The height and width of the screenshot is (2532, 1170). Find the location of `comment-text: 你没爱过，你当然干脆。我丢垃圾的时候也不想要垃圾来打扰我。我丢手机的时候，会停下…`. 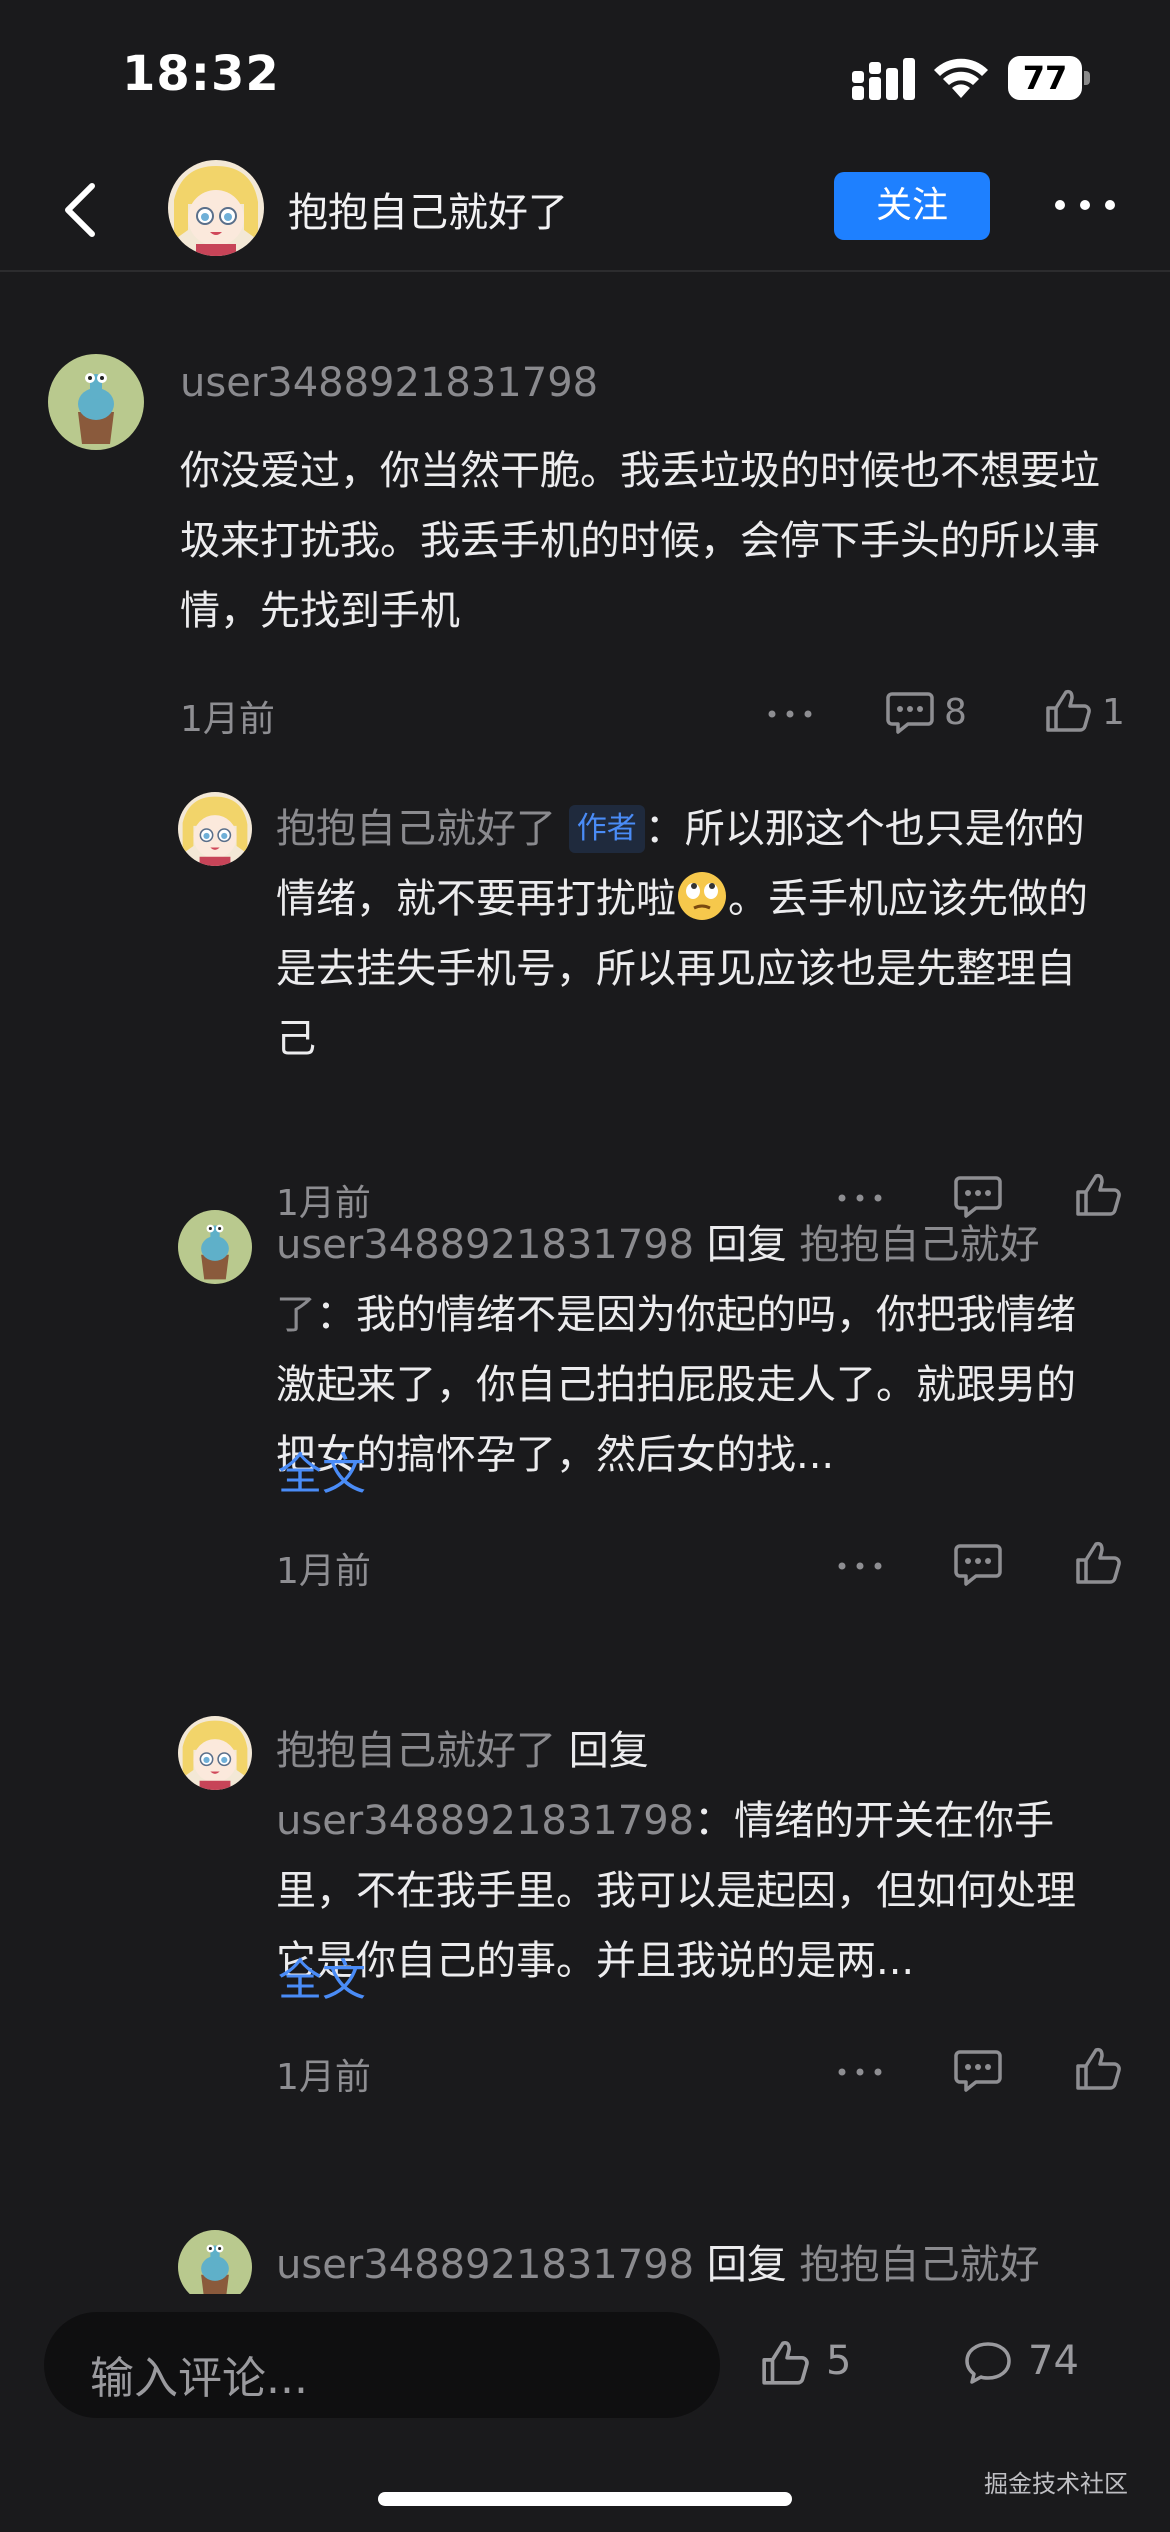

comment-text: 你没爱过，你当然干脆。我丢垃圾的时候也不想要垃圾来打扰我。我丢手机的时候，会停下… is located at coordinates (640, 541).